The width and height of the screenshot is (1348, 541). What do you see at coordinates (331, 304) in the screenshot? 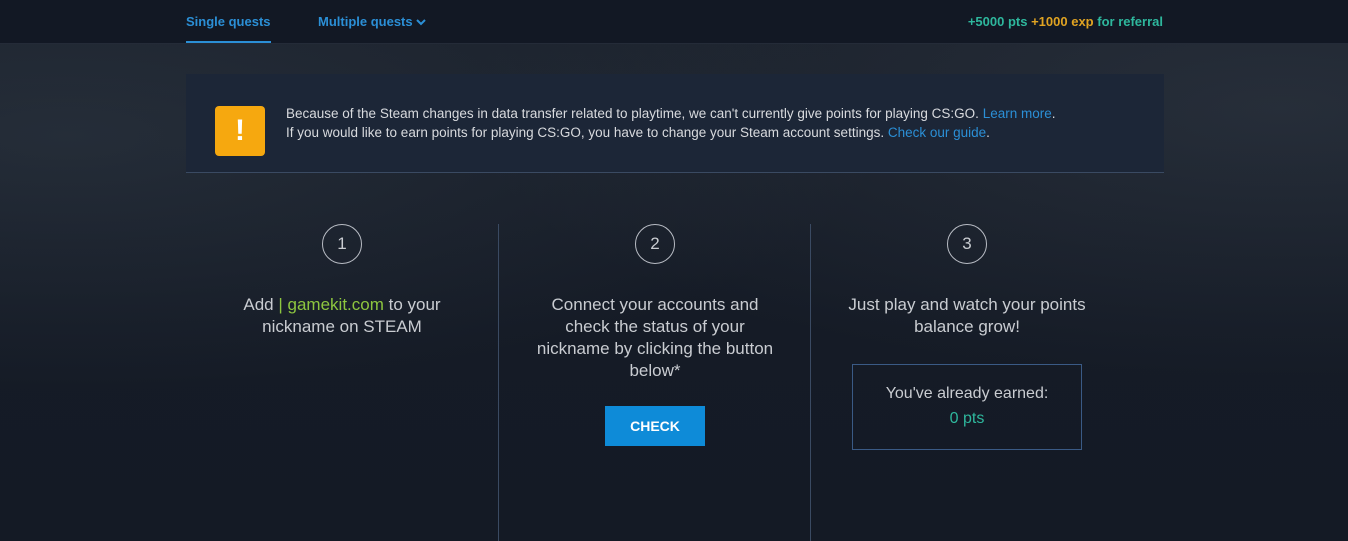
I see `gamekit-tag: | gamekit.com` at bounding box center [331, 304].